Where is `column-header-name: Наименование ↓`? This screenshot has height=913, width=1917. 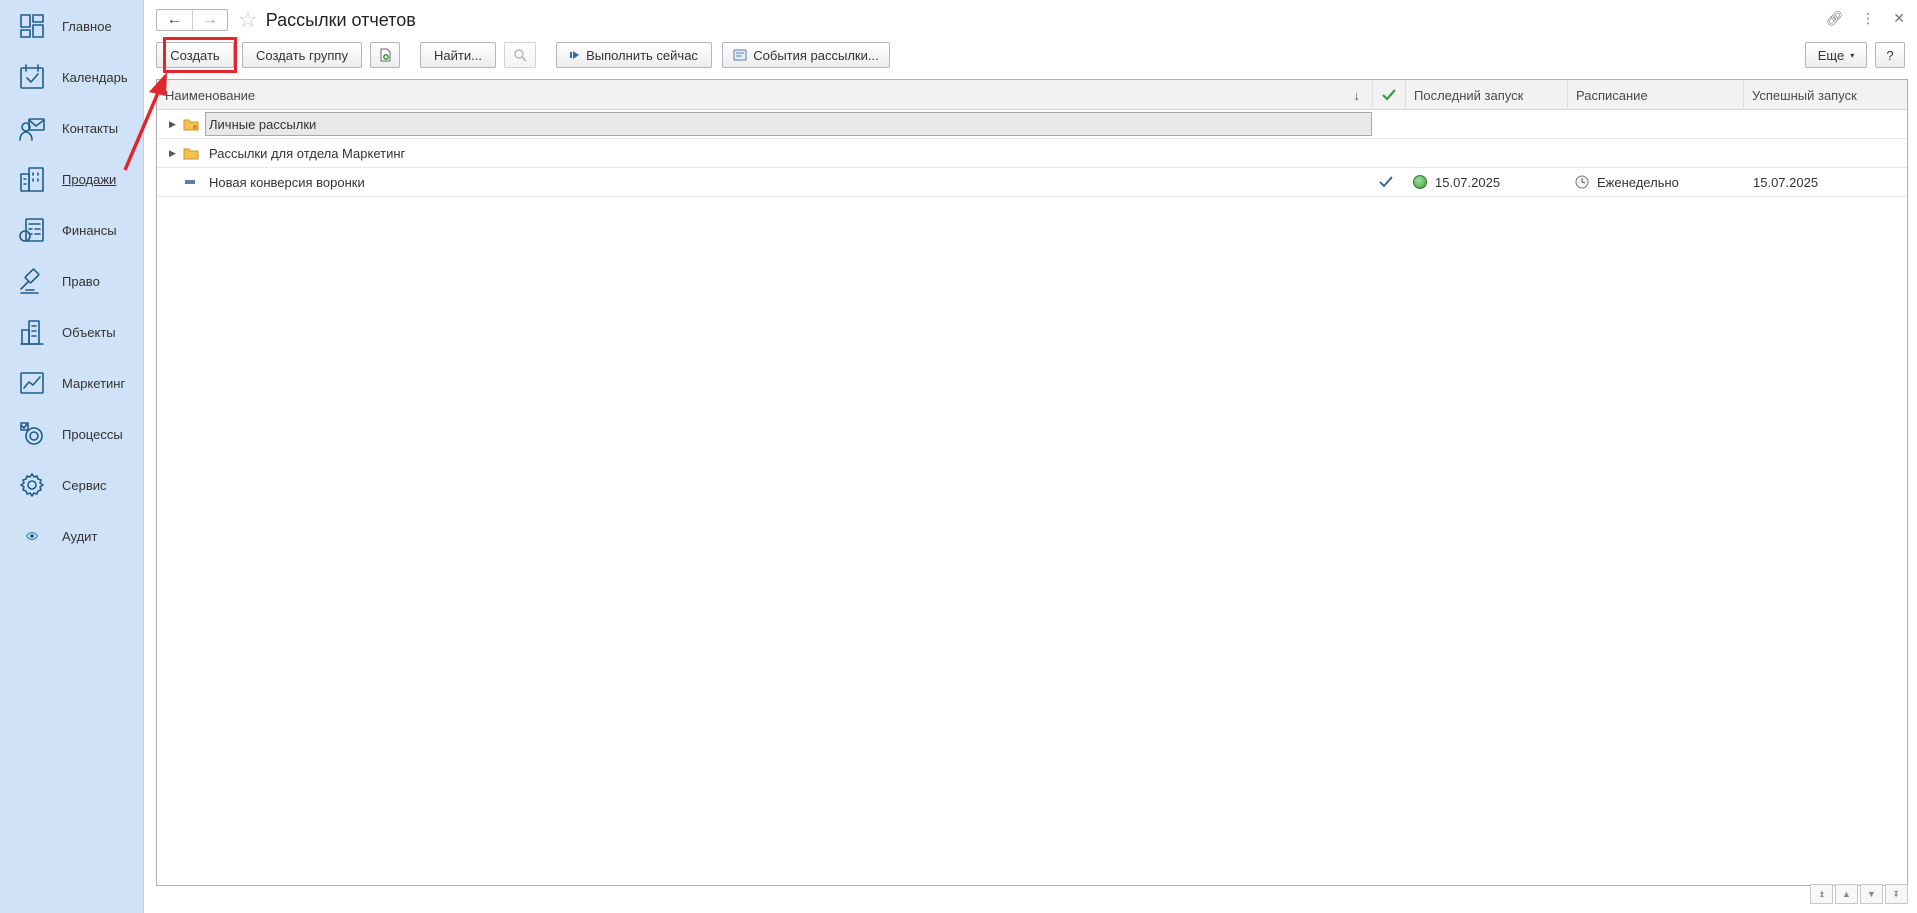 column-header-name: Наименование ↓ is located at coordinates (764, 95).